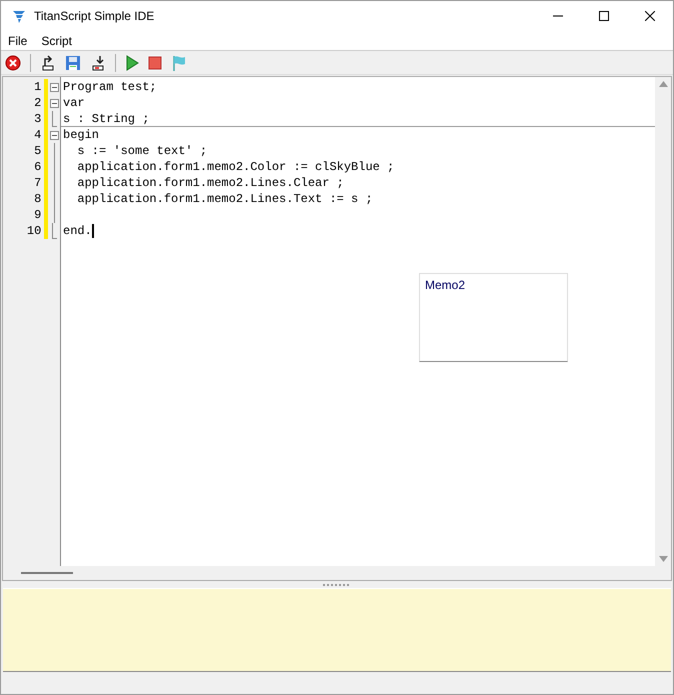 Image resolution: width=674 pixels, height=695 pixels. What do you see at coordinates (98, 62) in the screenshot?
I see `download-icon` at bounding box center [98, 62].